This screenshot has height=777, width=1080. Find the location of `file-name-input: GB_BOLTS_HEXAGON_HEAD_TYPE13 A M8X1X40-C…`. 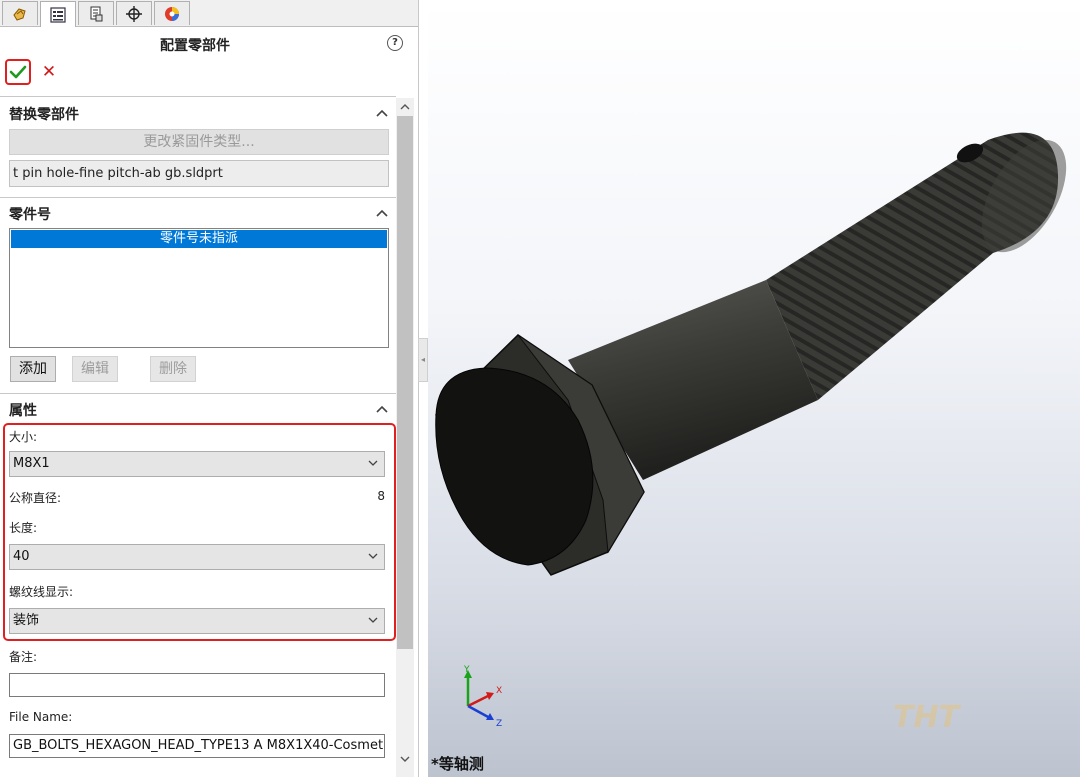

file-name-input: GB_BOLTS_HEXAGON_HEAD_TYPE13 A M8X1X40-C… is located at coordinates (197, 746).